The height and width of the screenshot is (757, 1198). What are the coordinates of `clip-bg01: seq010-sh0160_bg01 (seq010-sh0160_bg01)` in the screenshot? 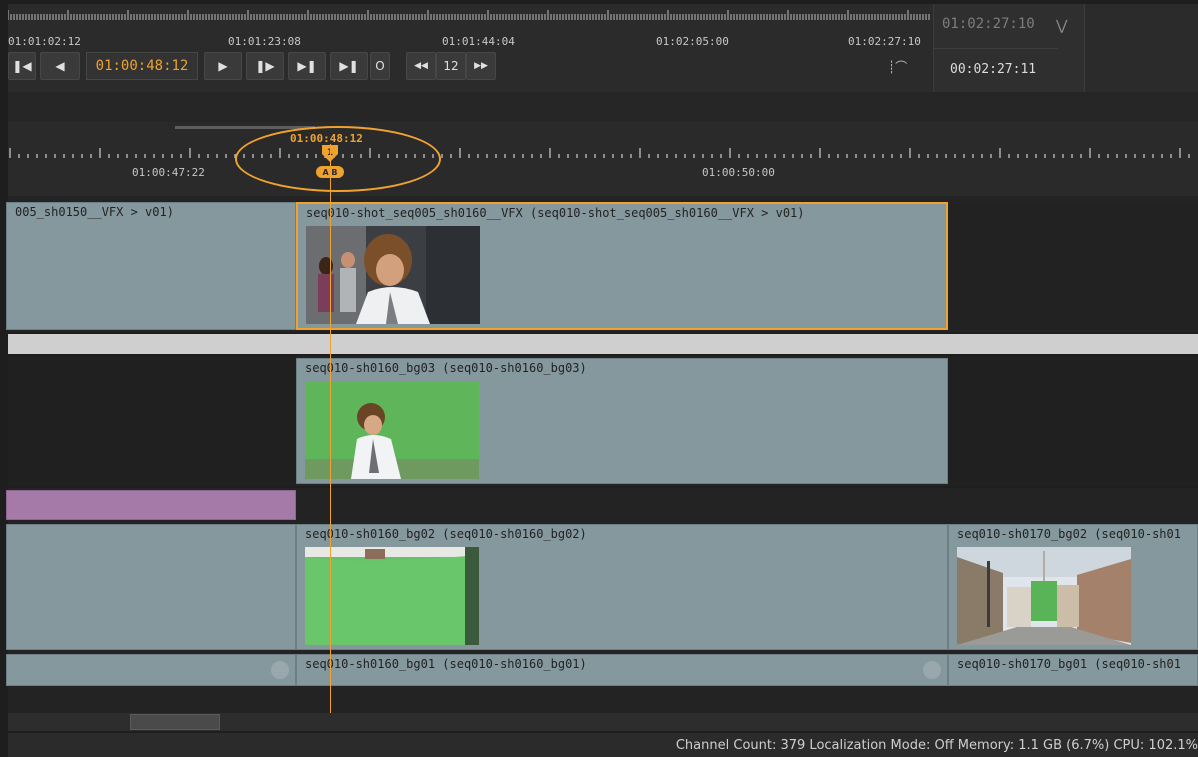 It's located at (622, 670).